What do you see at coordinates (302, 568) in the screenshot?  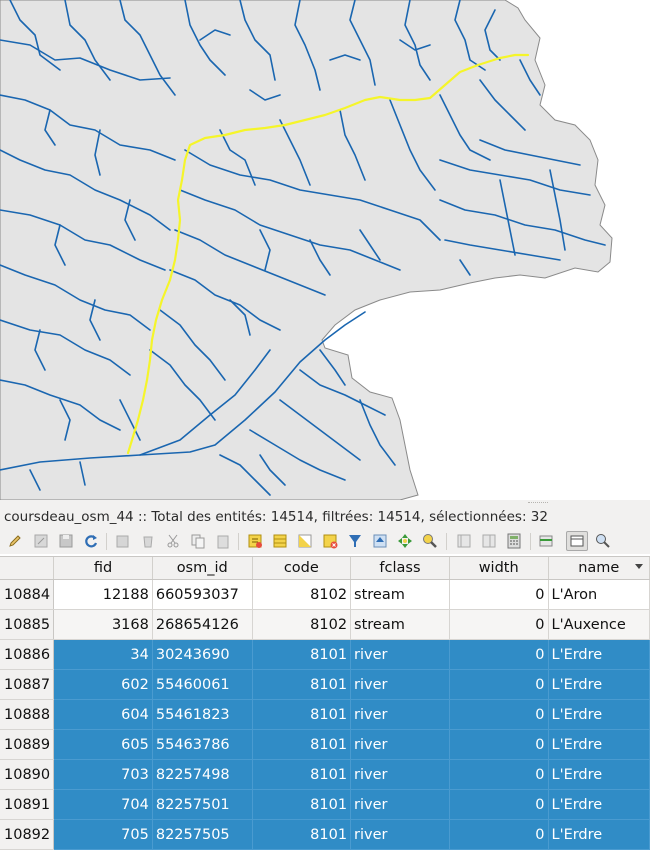 I see `column-header-code: code` at bounding box center [302, 568].